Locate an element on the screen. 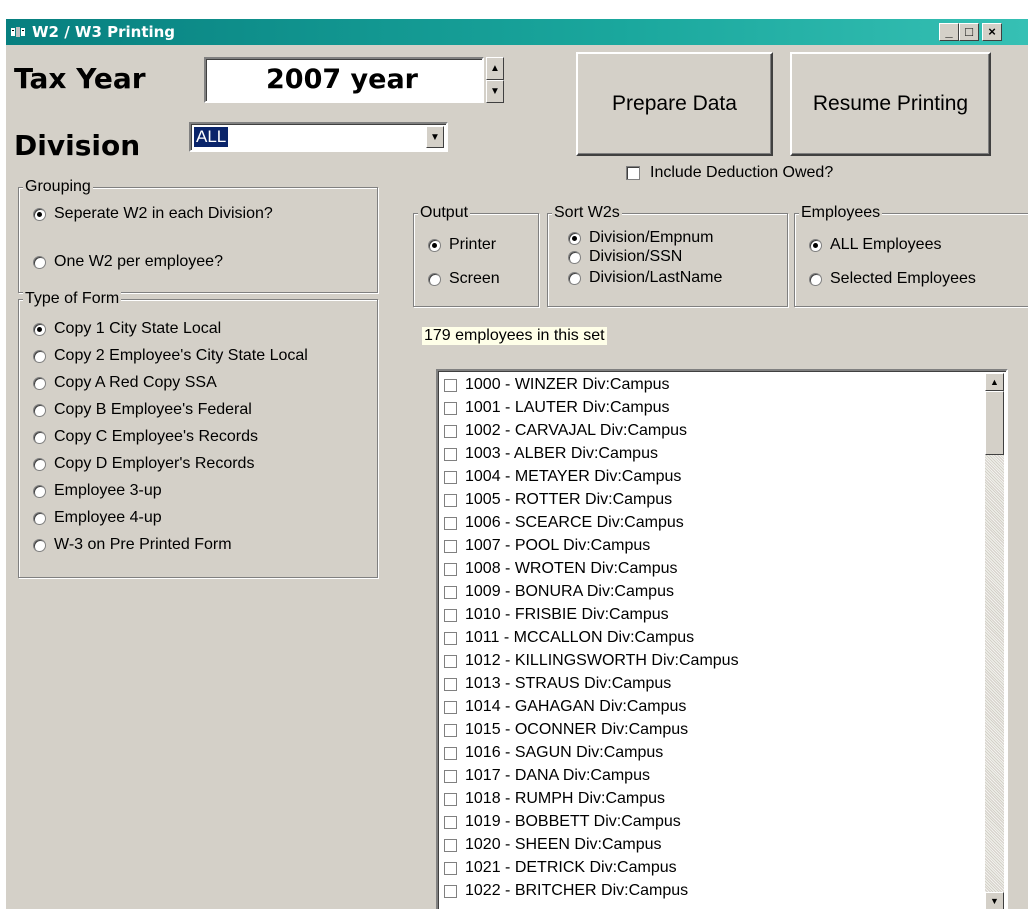 The image size is (1028, 909). tax-year-field: 2007 year is located at coordinates (344, 80).